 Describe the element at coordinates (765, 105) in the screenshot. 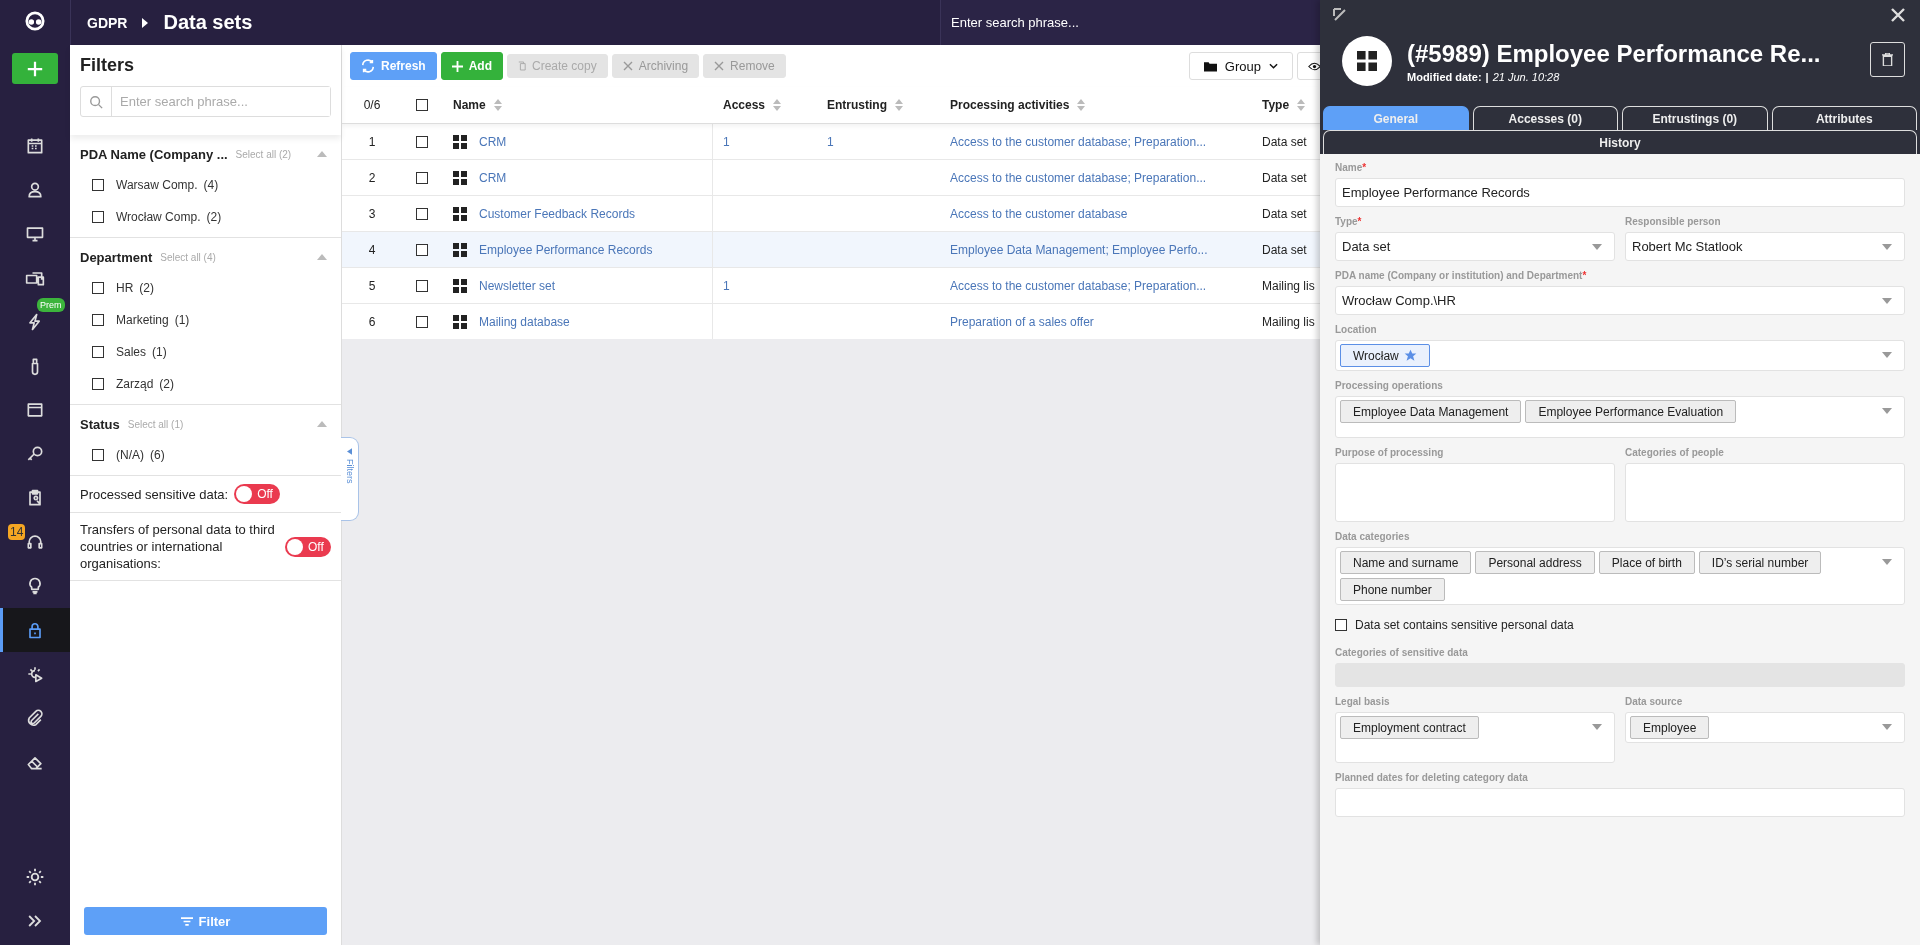

I see `column-header: Access` at that location.